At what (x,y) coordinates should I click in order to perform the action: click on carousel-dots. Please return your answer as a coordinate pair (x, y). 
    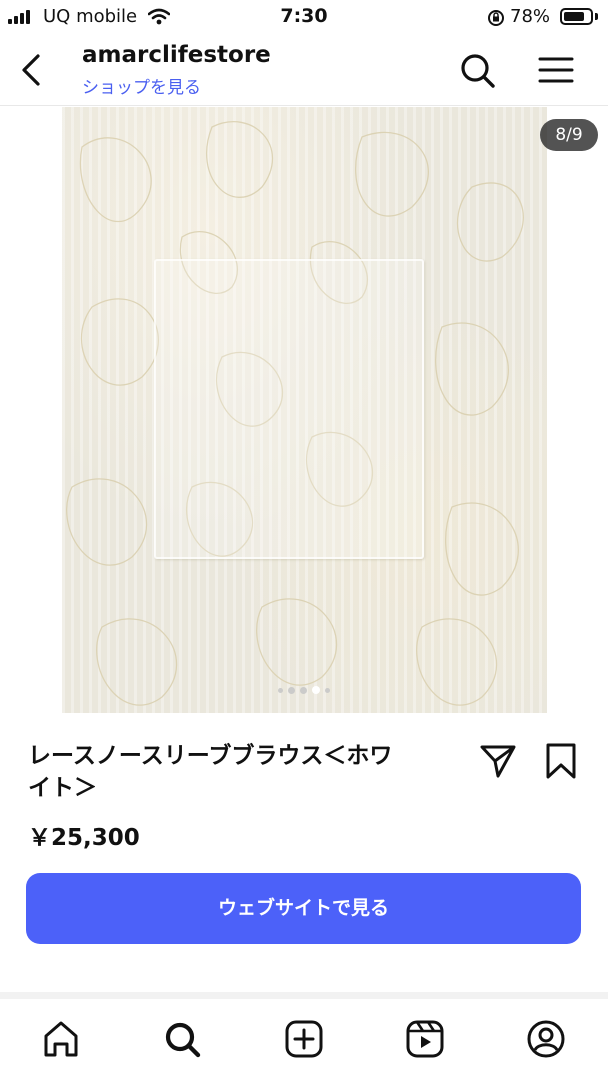
    Looking at the image, I should click on (304, 690).